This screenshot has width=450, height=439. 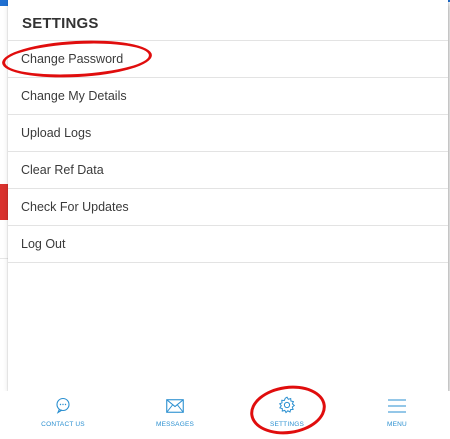 I want to click on gear-icon, so click(x=287, y=405).